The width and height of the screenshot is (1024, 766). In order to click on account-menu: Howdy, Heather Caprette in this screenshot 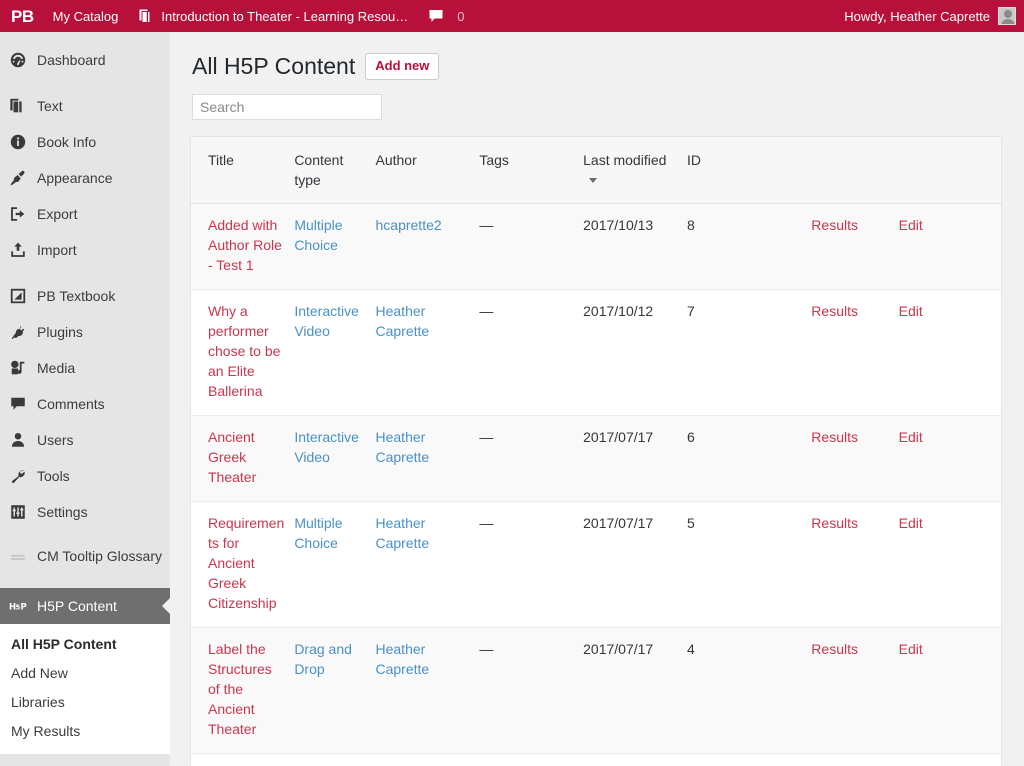, I will do `click(929, 16)`.